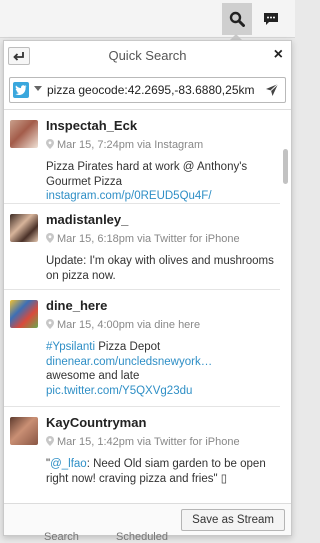 This screenshot has width=320, height=543. What do you see at coordinates (130, 145) in the screenshot?
I see `tweet-timestamp: Mar 15, 7:24pm via Instagram` at bounding box center [130, 145].